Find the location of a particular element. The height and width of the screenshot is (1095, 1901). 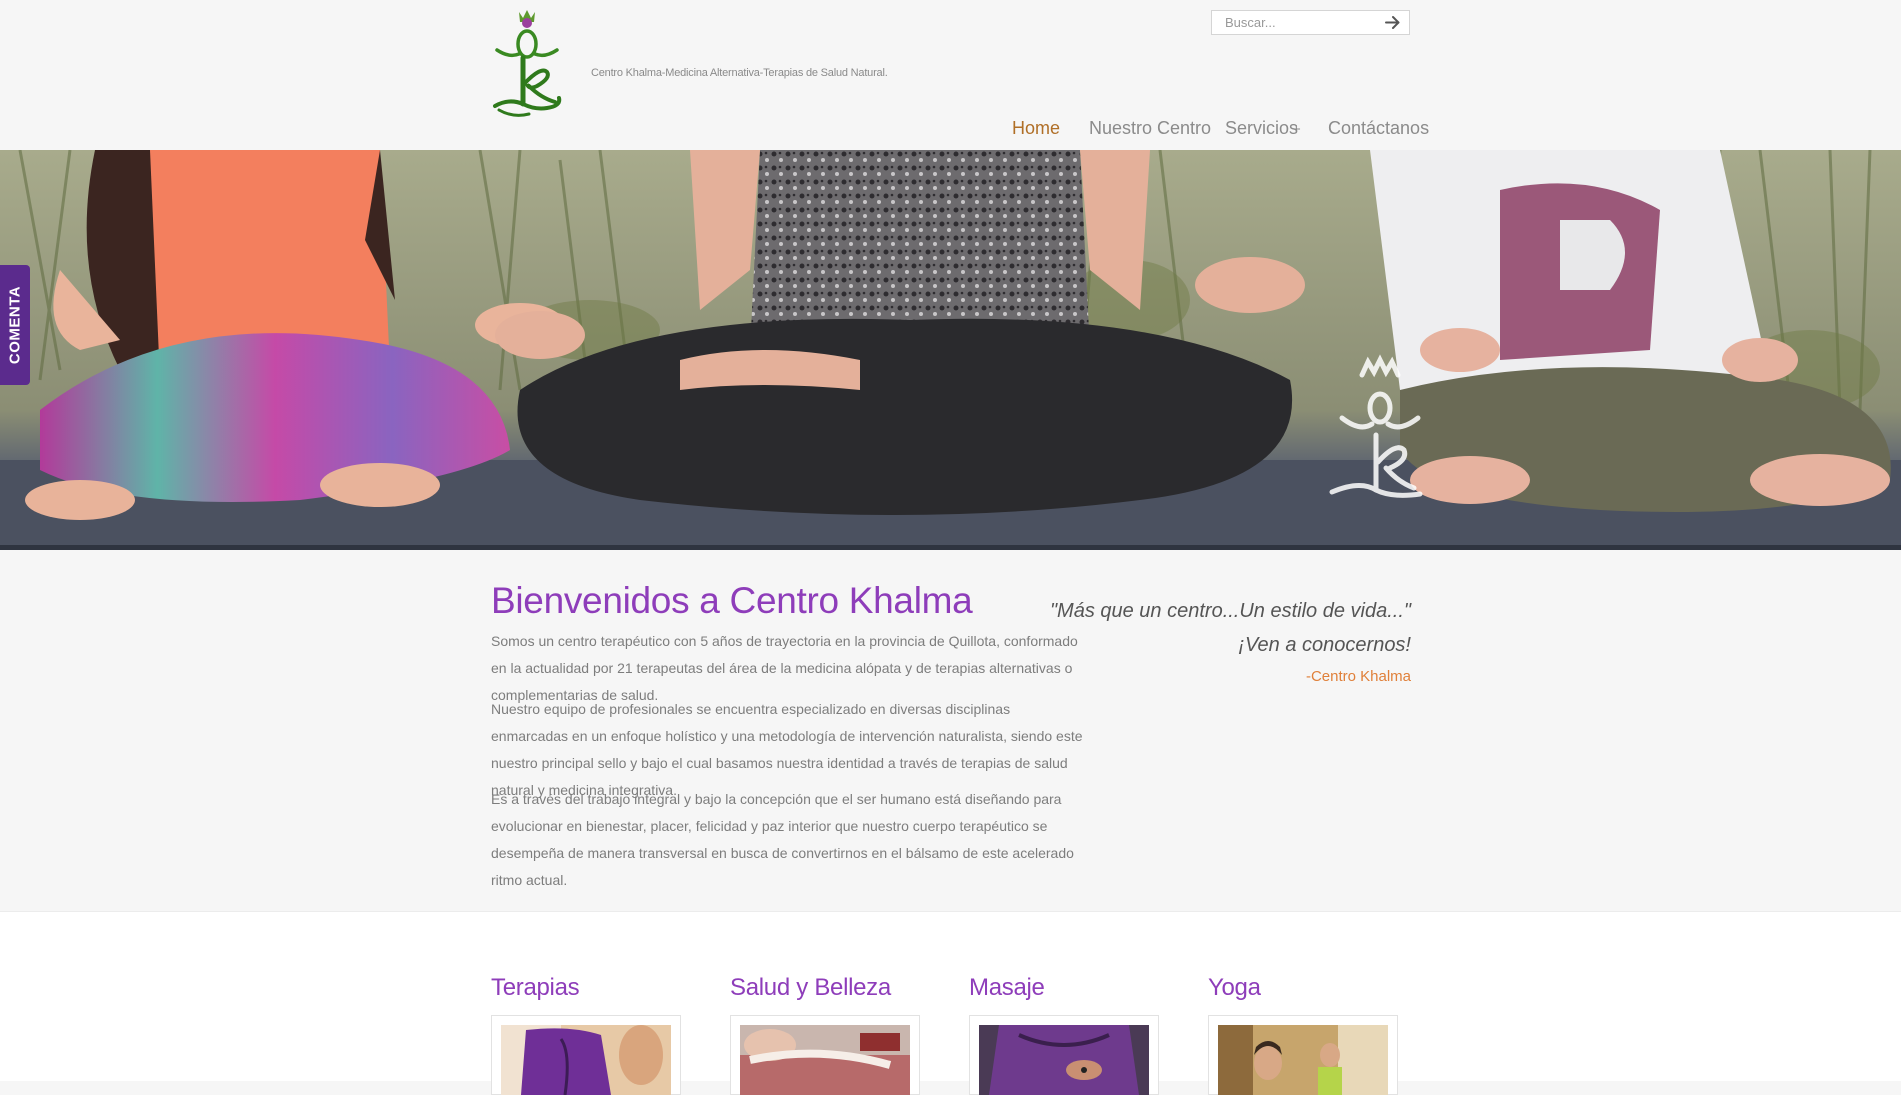

nav-item-contactanos: Contáctanos is located at coordinates (1378, 128).